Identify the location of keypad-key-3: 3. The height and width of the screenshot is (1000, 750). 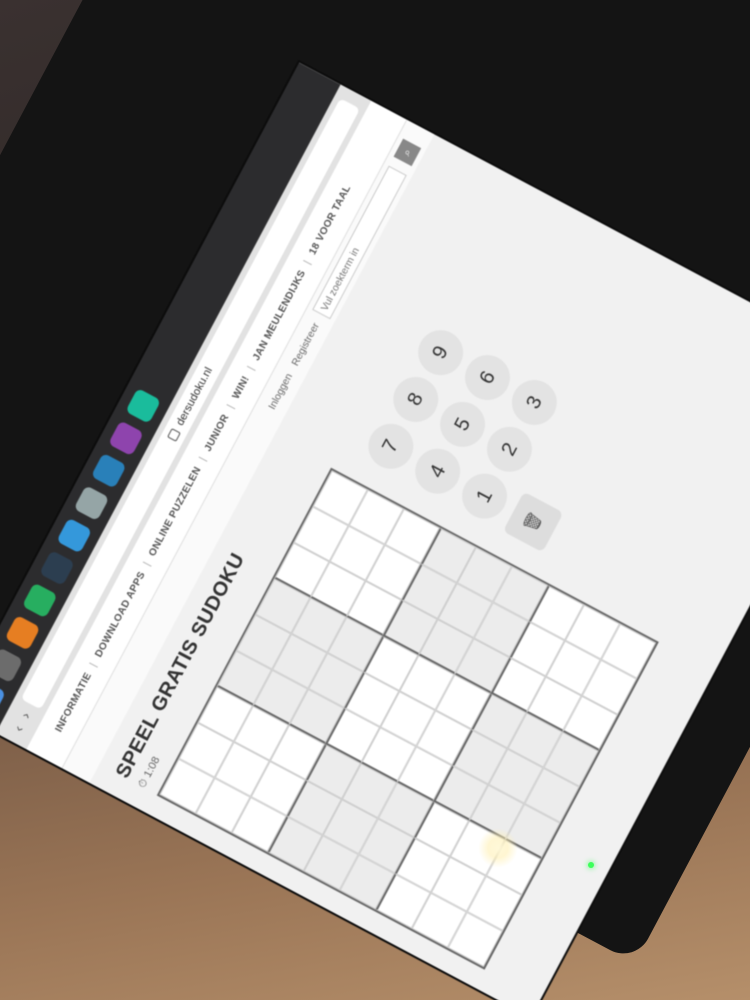
(534, 402).